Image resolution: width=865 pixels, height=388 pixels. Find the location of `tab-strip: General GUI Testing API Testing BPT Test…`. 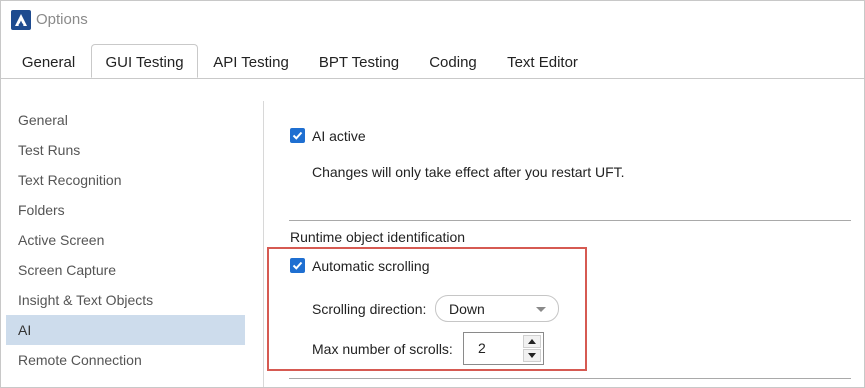

tab-strip: General GUI Testing API Testing BPT Test… is located at coordinates (432, 61).